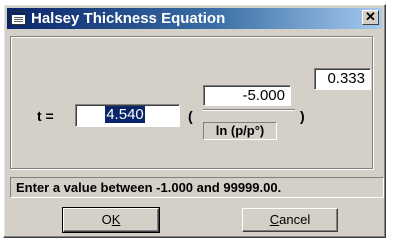 The image size is (397, 246). I want to click on close-paren: ), so click(302, 116).